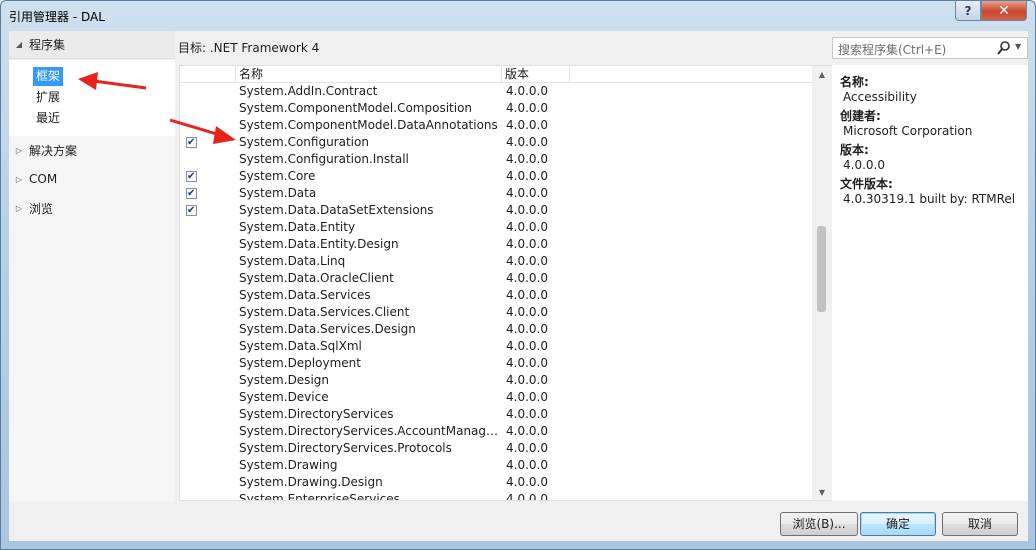  What do you see at coordinates (92, 150) in the screenshot?
I see `nav-group-solution: ▷ 解决方案` at bounding box center [92, 150].